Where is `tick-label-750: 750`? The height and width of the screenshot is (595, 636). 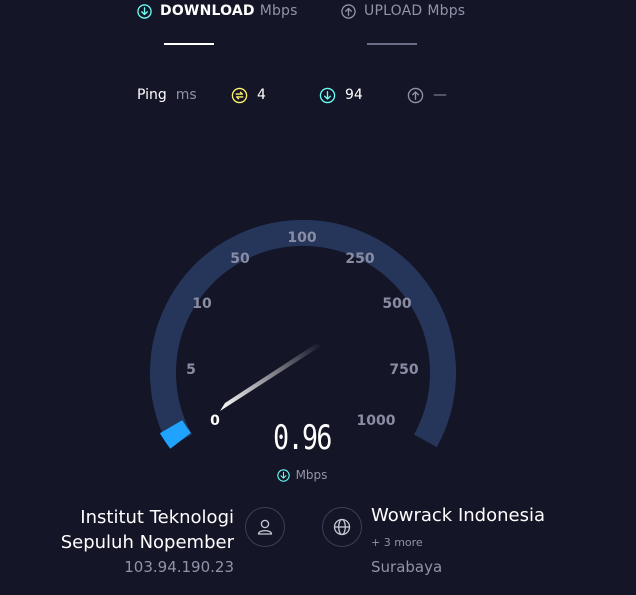
tick-label-750: 750 is located at coordinates (403, 370).